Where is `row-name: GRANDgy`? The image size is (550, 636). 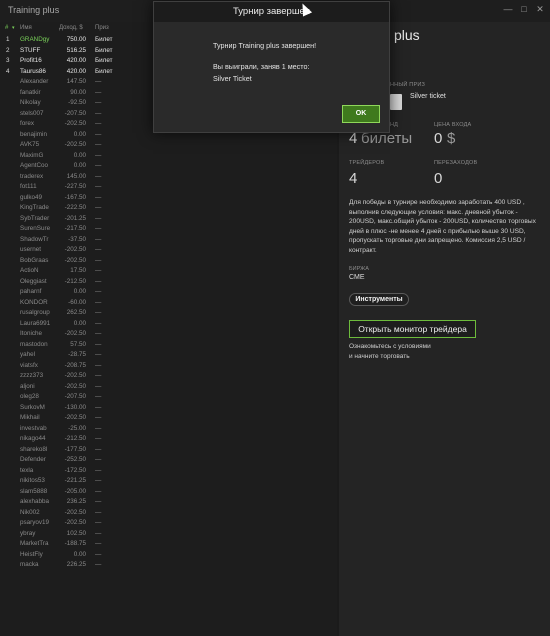
row-name: GRANDgy is located at coordinates (35, 39).